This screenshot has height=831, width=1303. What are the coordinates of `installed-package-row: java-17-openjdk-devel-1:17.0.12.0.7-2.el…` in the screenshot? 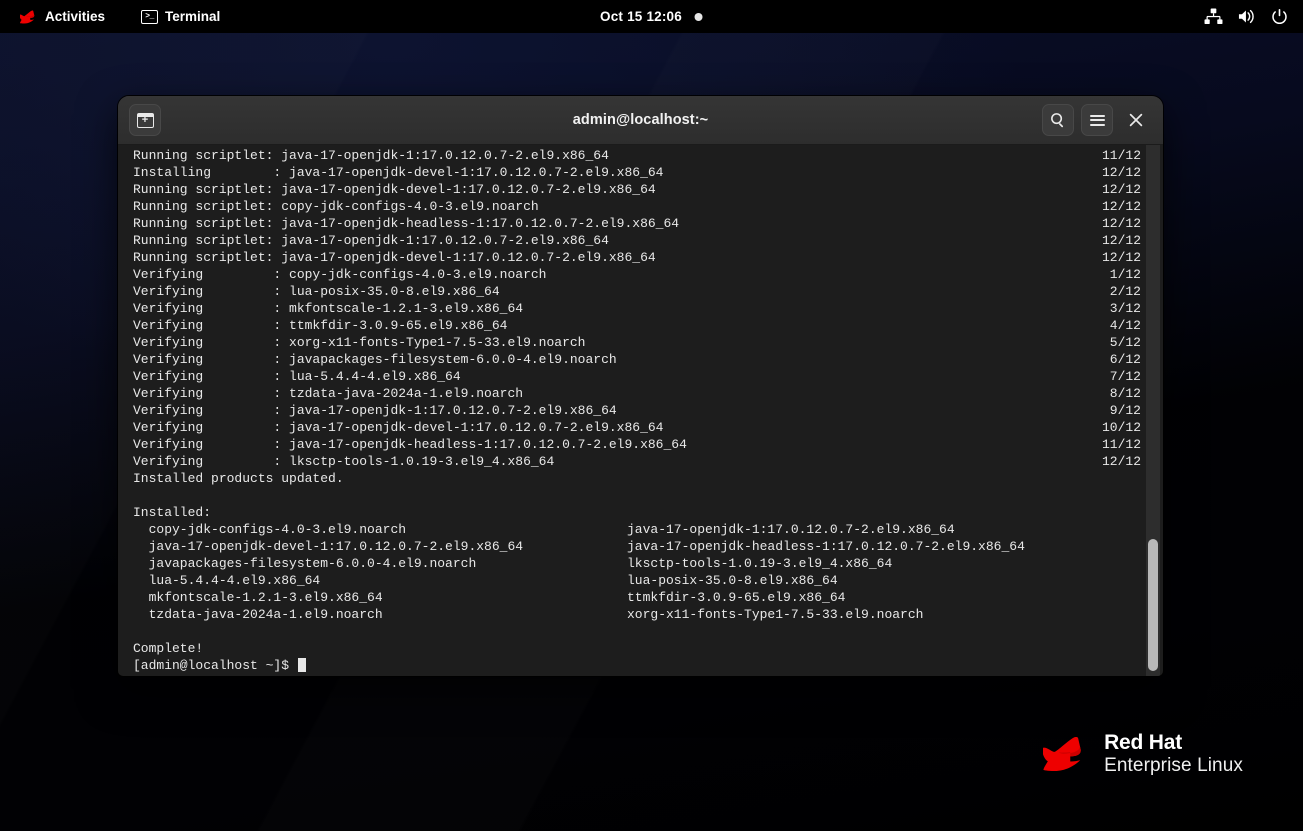 It's located at (648, 546).